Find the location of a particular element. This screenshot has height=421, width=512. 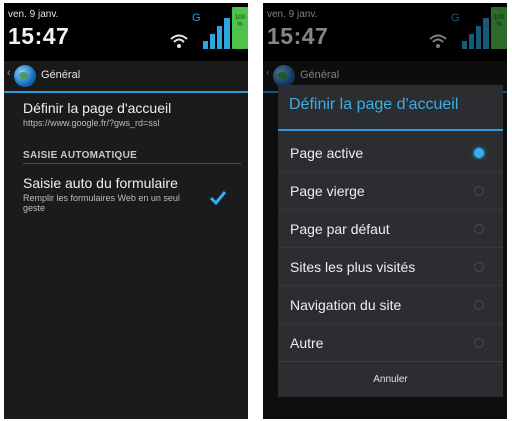

cancel-button-label: Annuler is located at coordinates (390, 379).